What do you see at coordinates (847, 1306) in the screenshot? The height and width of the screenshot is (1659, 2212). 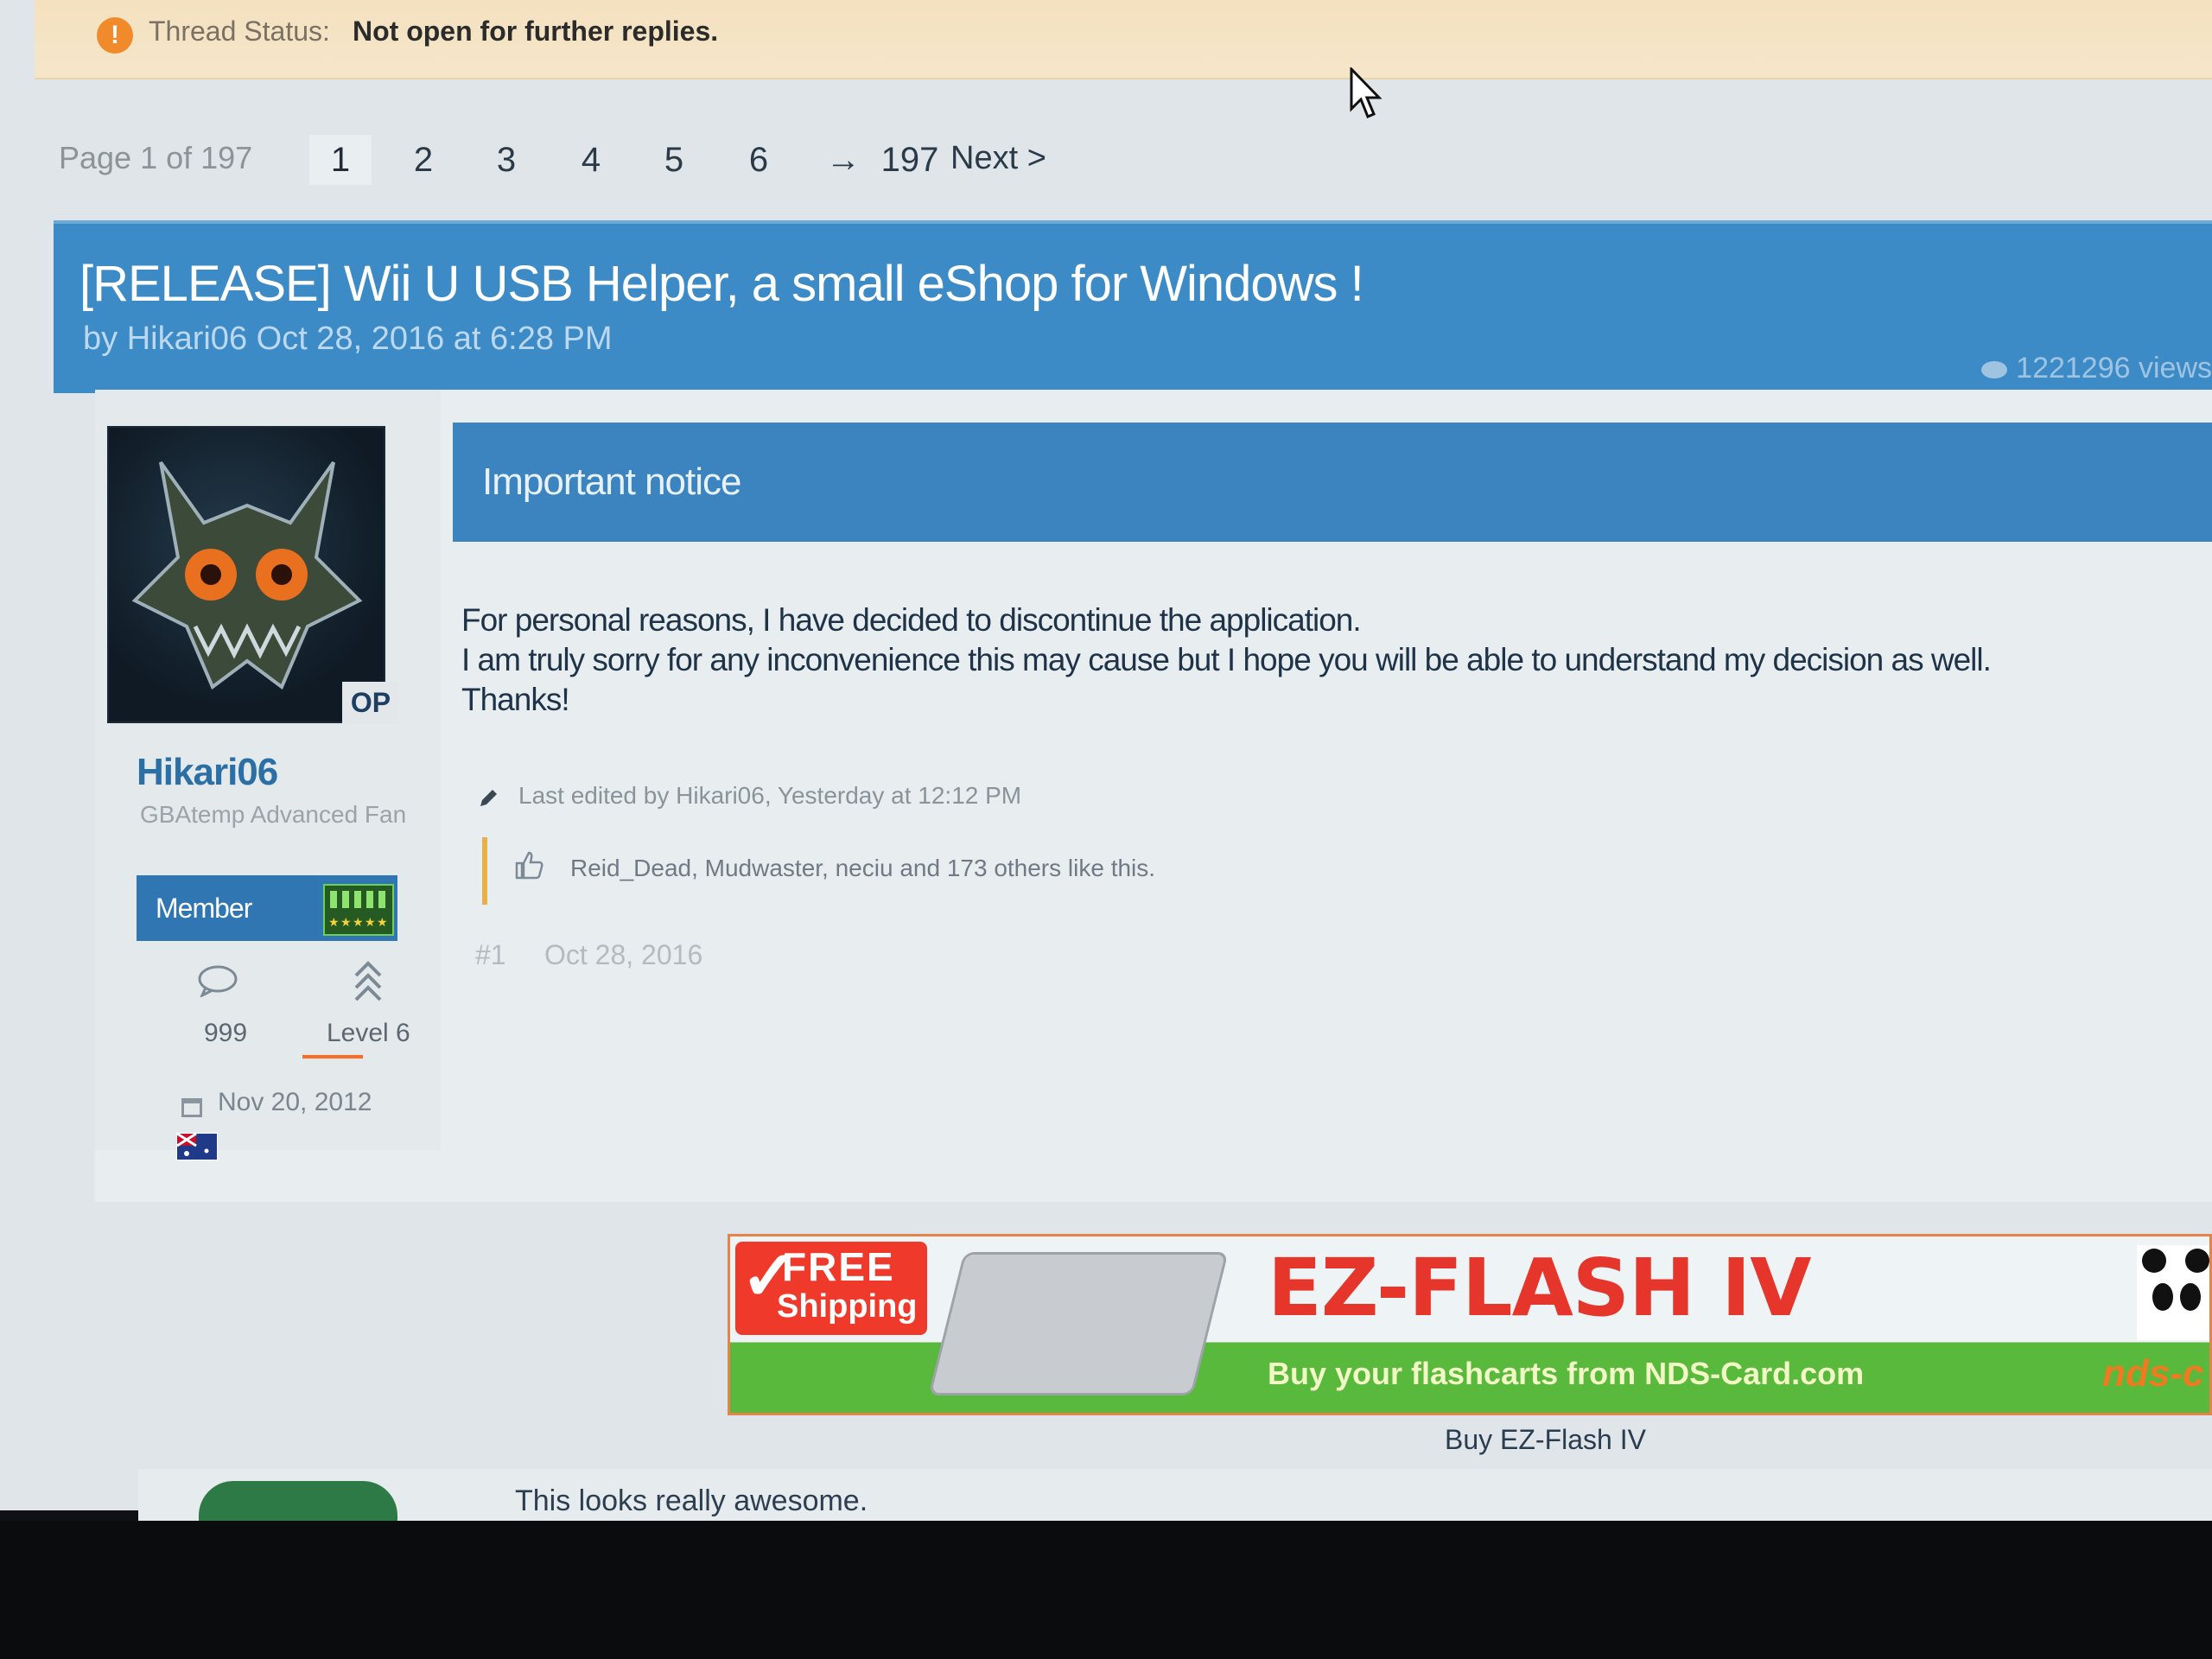 I see `ad-badge-shipping: Shipping` at bounding box center [847, 1306].